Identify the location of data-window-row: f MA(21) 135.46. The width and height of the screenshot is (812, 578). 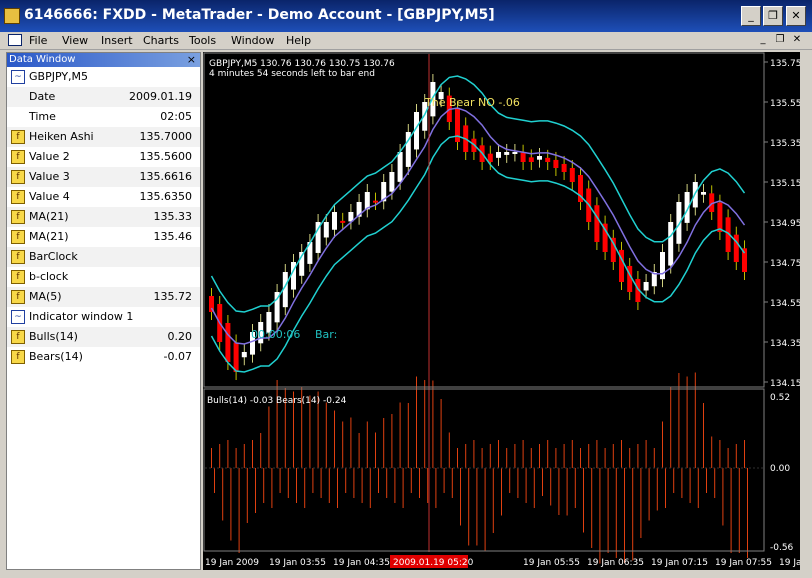
(103, 237).